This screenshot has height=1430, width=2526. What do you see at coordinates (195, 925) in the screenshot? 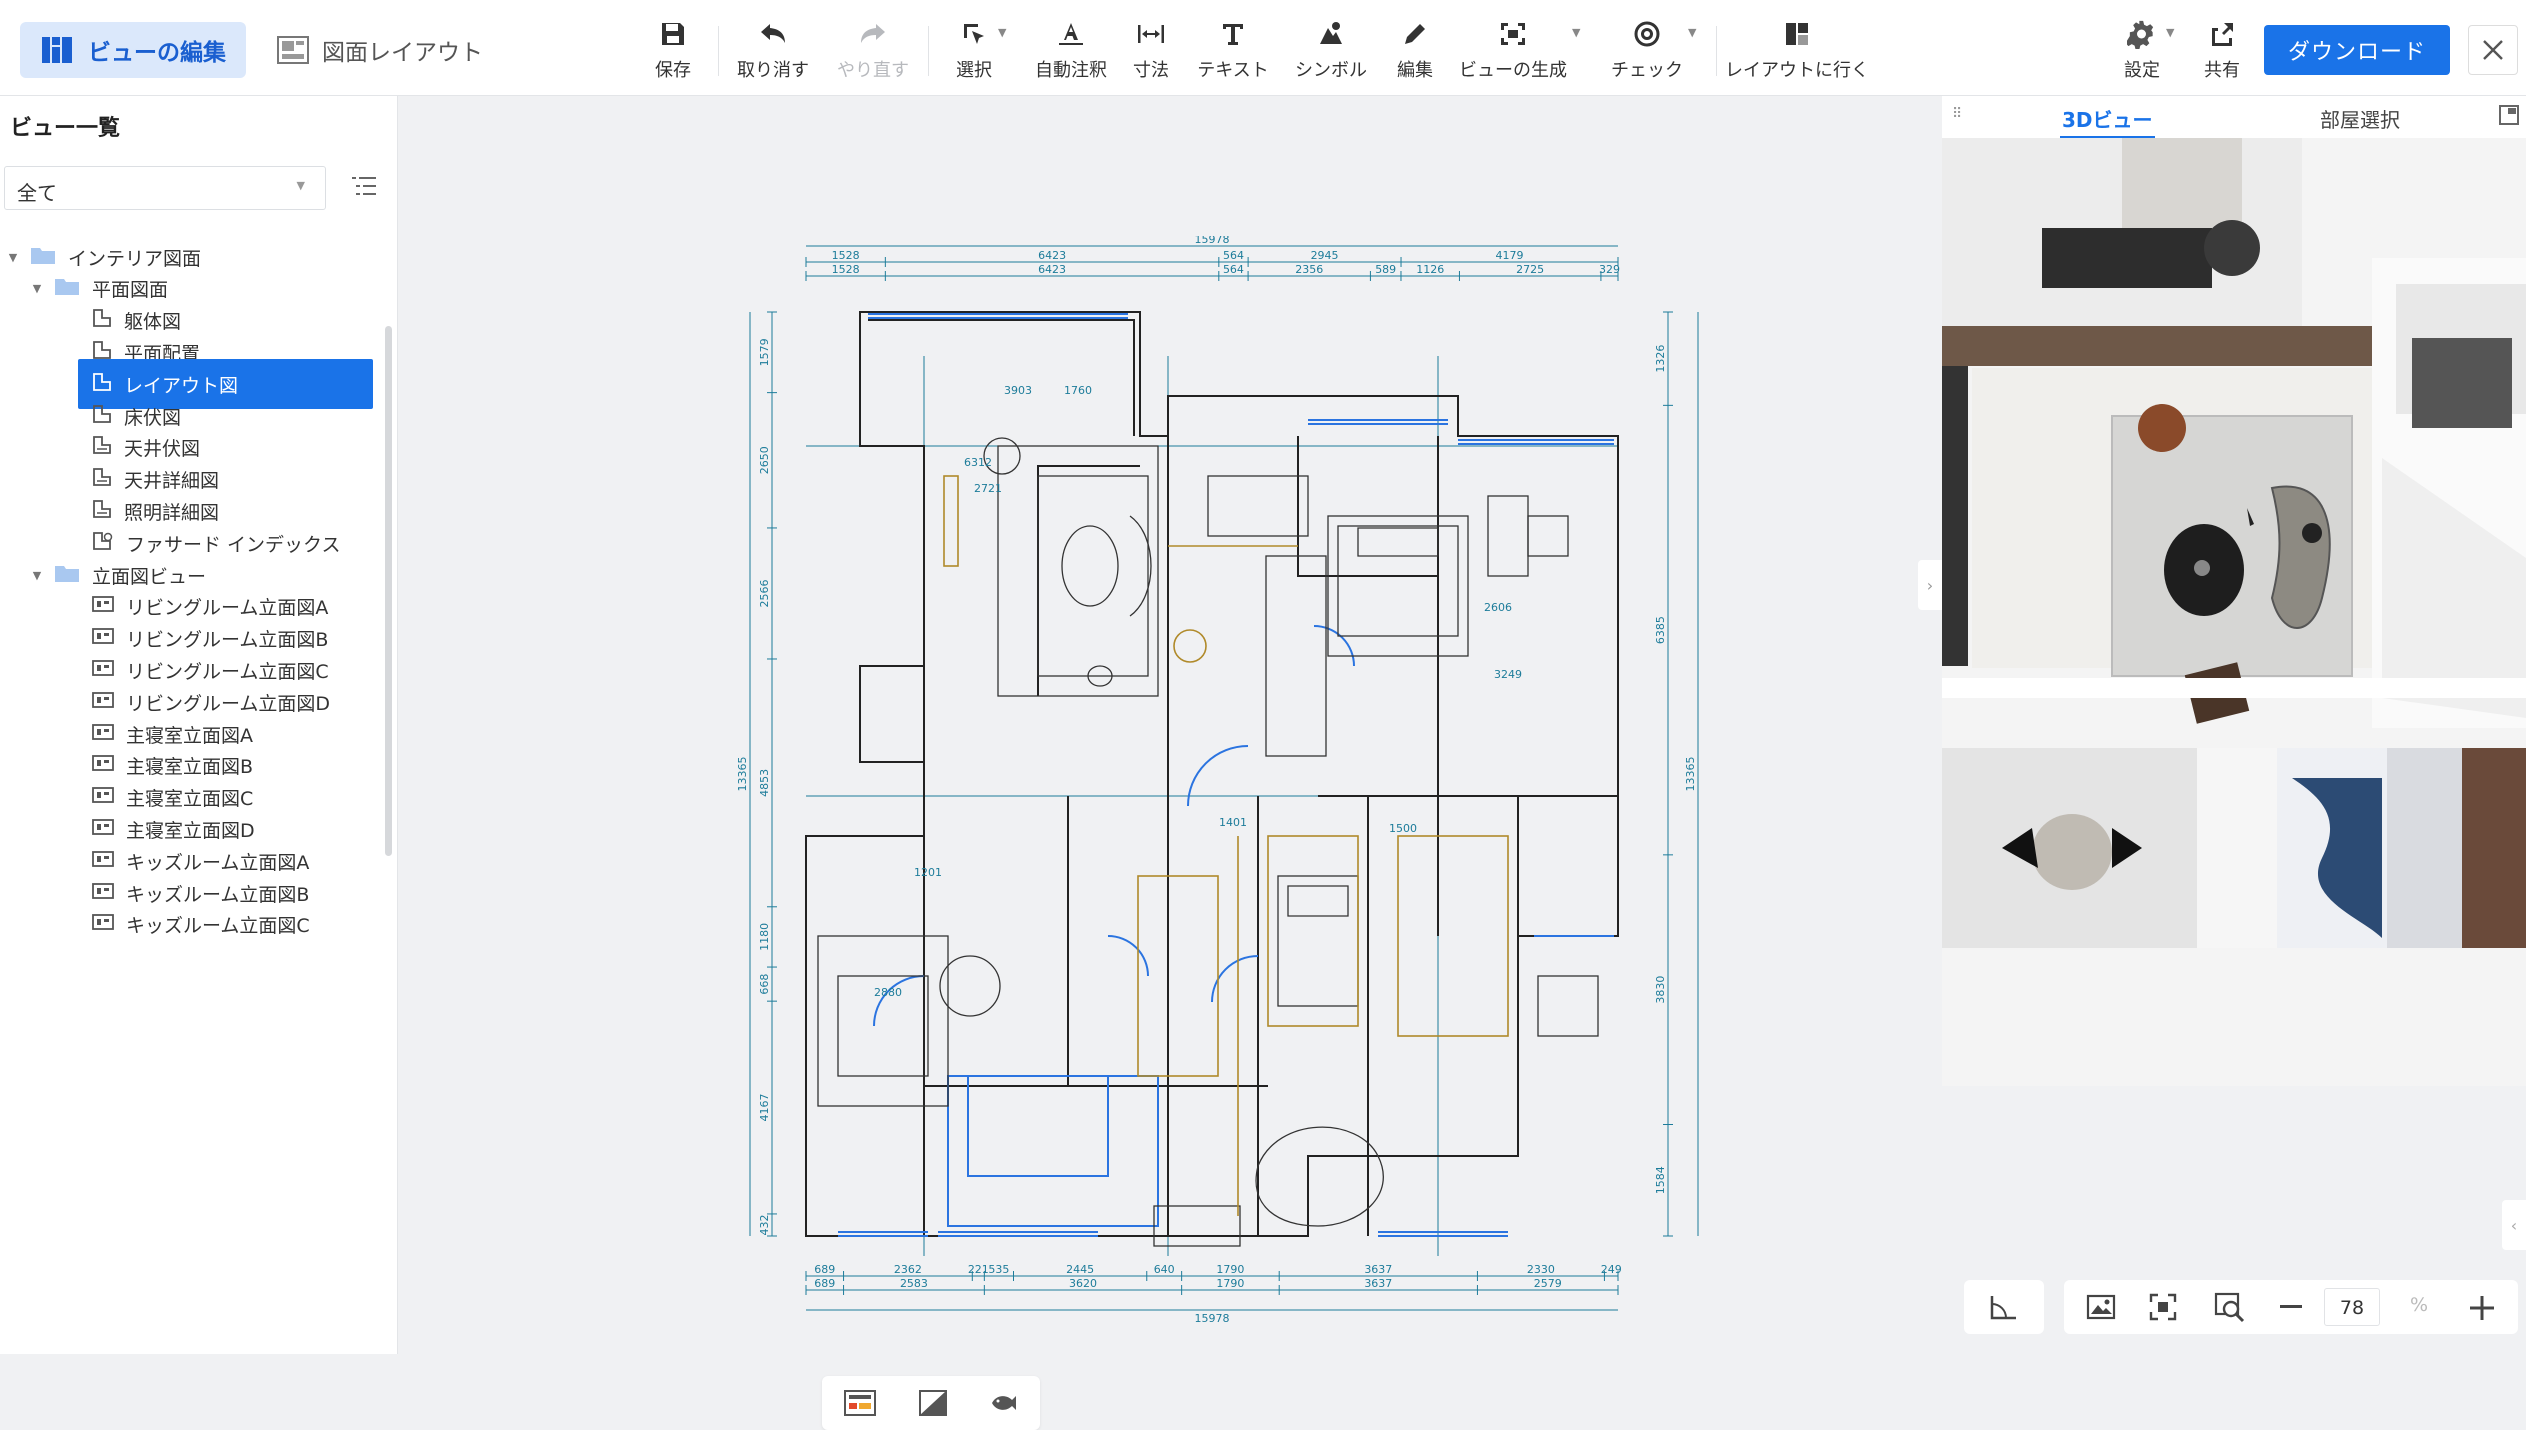
I see `tree-view-item: キッズルーム立面図C` at bounding box center [195, 925].